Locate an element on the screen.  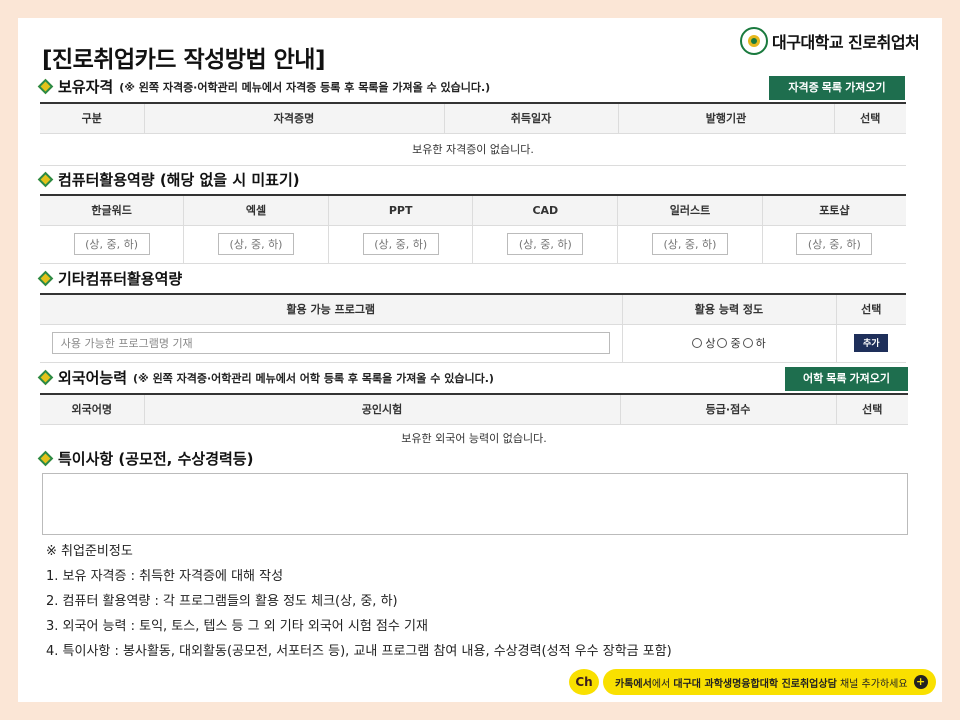
other-col-level: 활용 능력 정도 is located at coordinates (728, 309).